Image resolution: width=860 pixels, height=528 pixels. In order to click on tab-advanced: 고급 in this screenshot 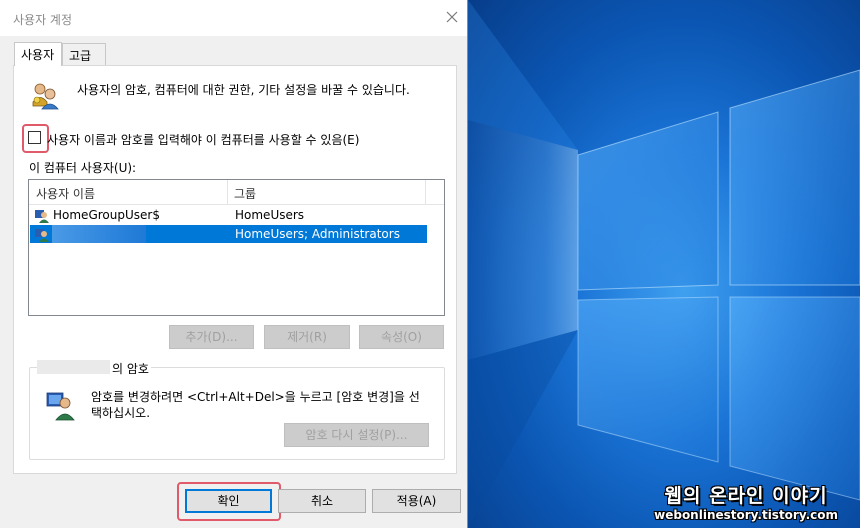, I will do `click(84, 54)`.